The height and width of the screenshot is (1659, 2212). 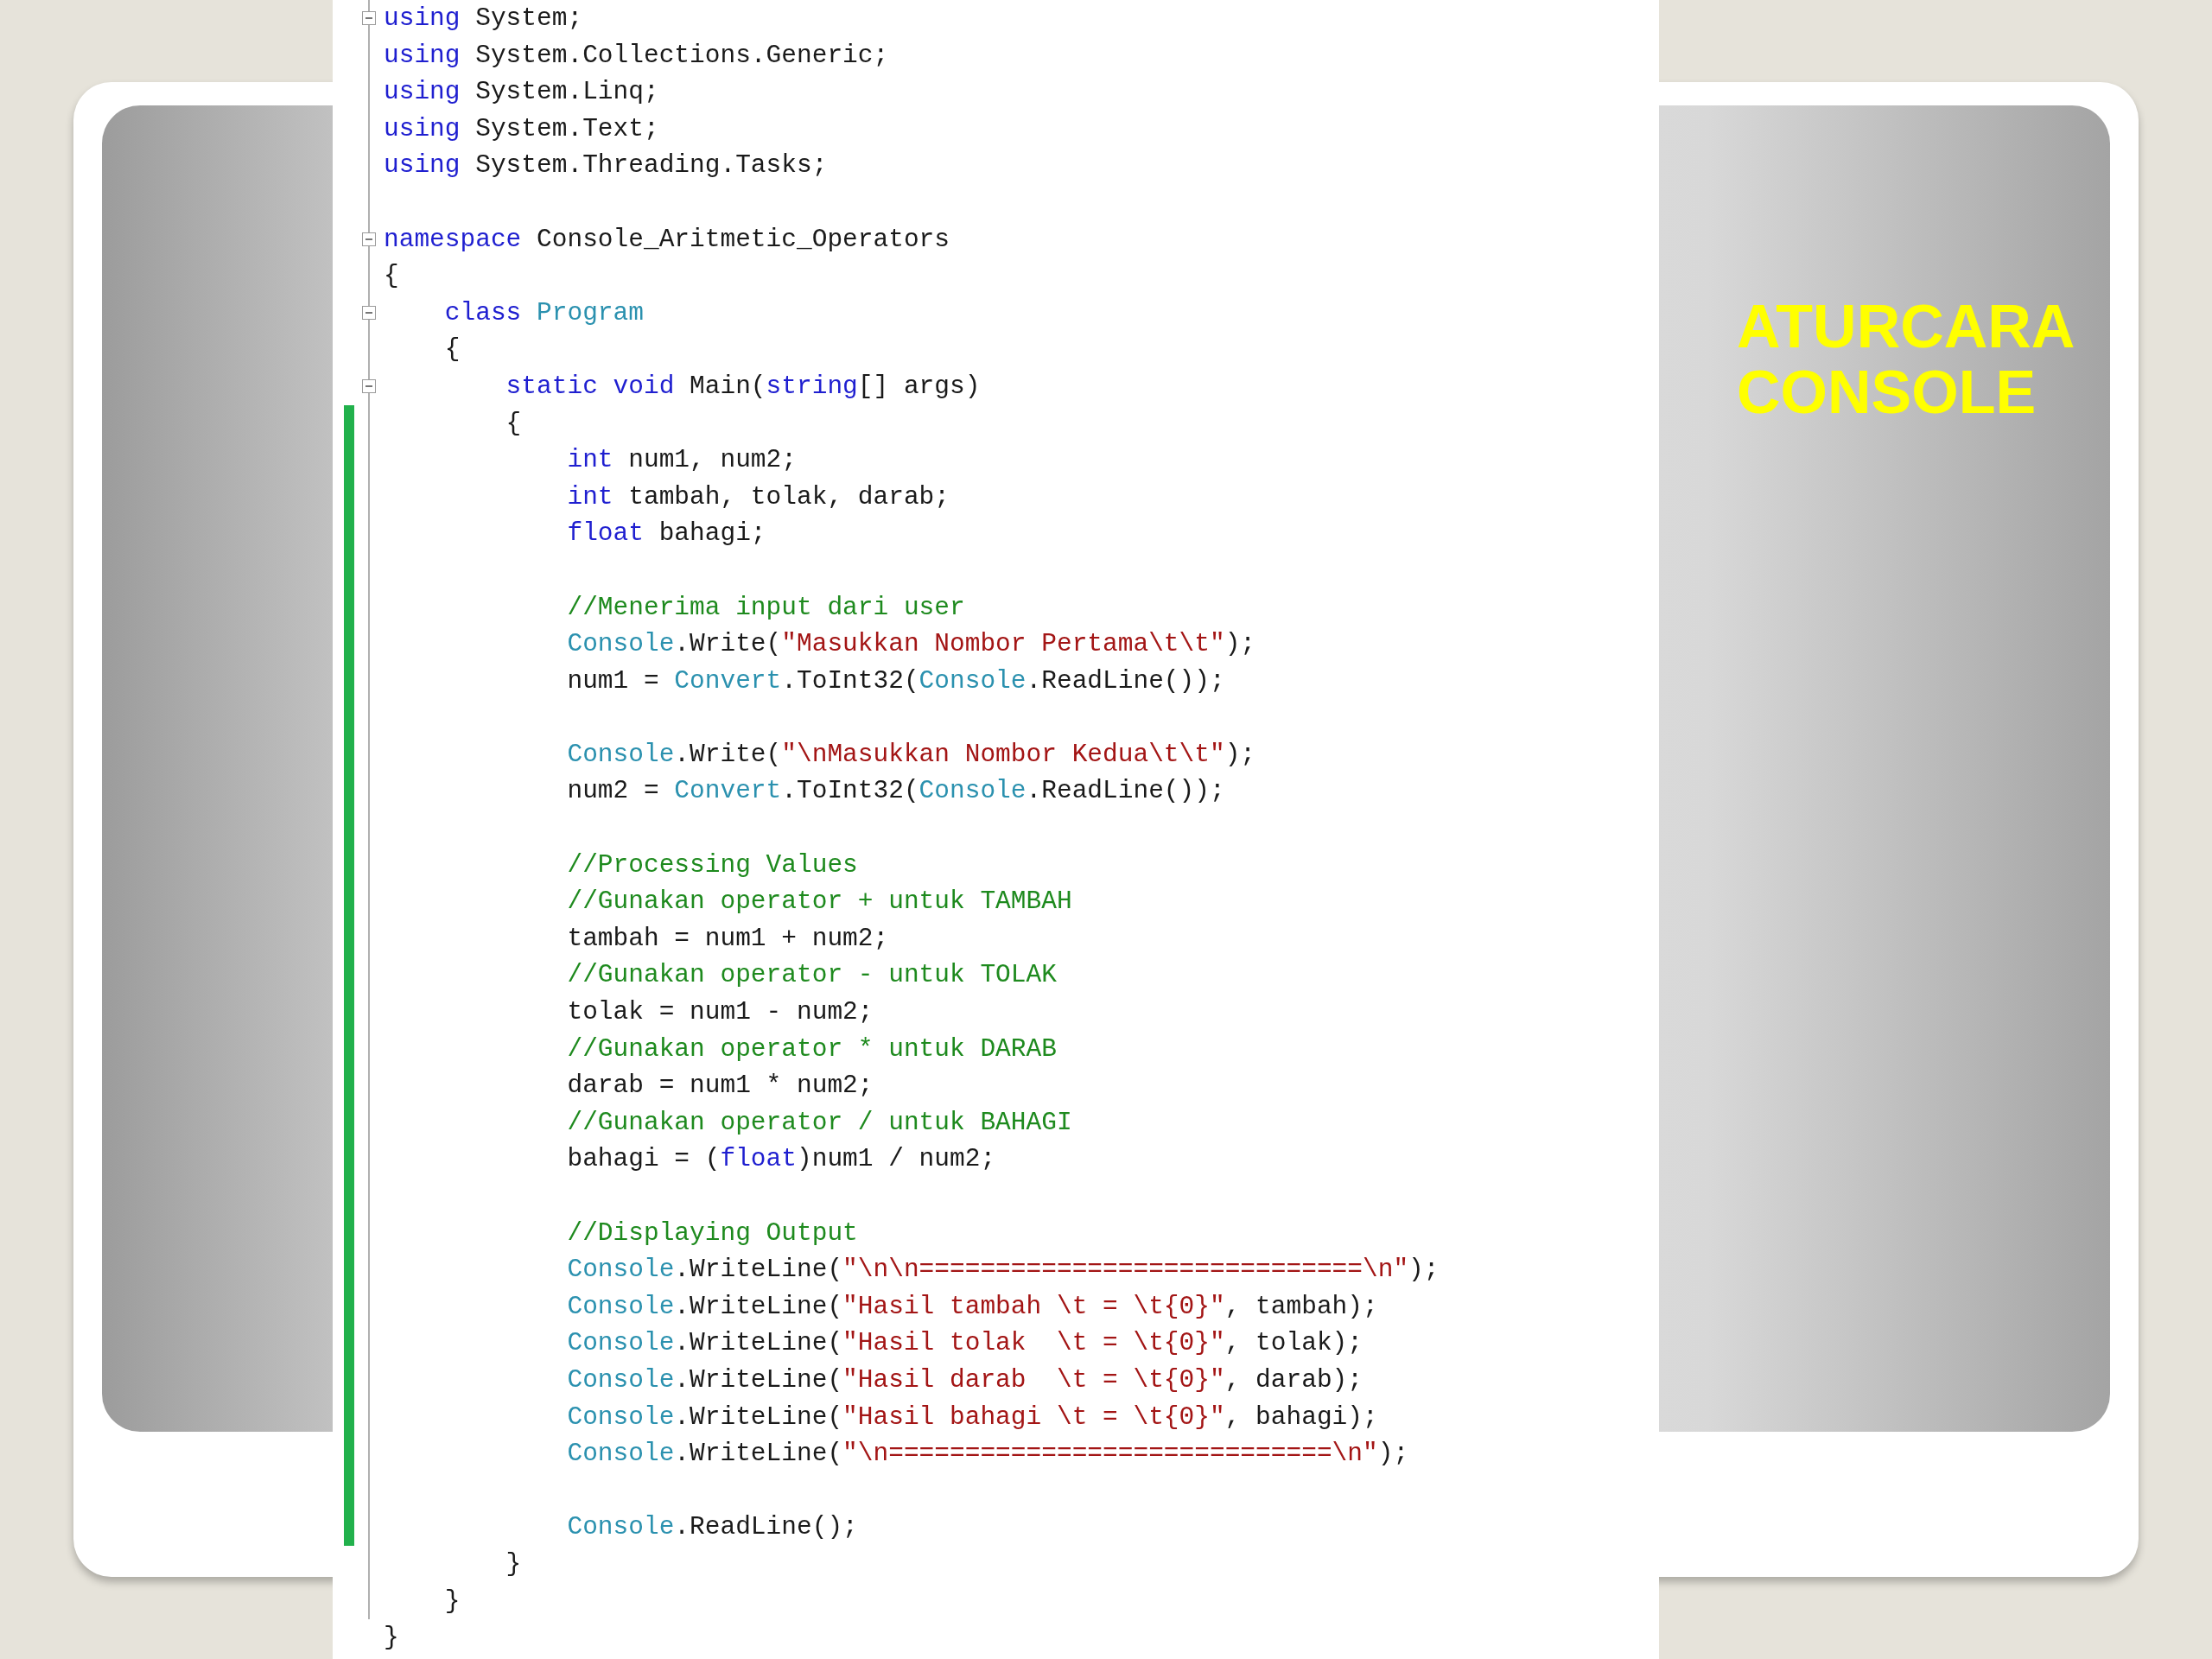 What do you see at coordinates (972, 1417) in the screenshot?
I see `code-line: Console.WriteLine("Hasil bahagi \t = \t{0}", bahagi);` at bounding box center [972, 1417].